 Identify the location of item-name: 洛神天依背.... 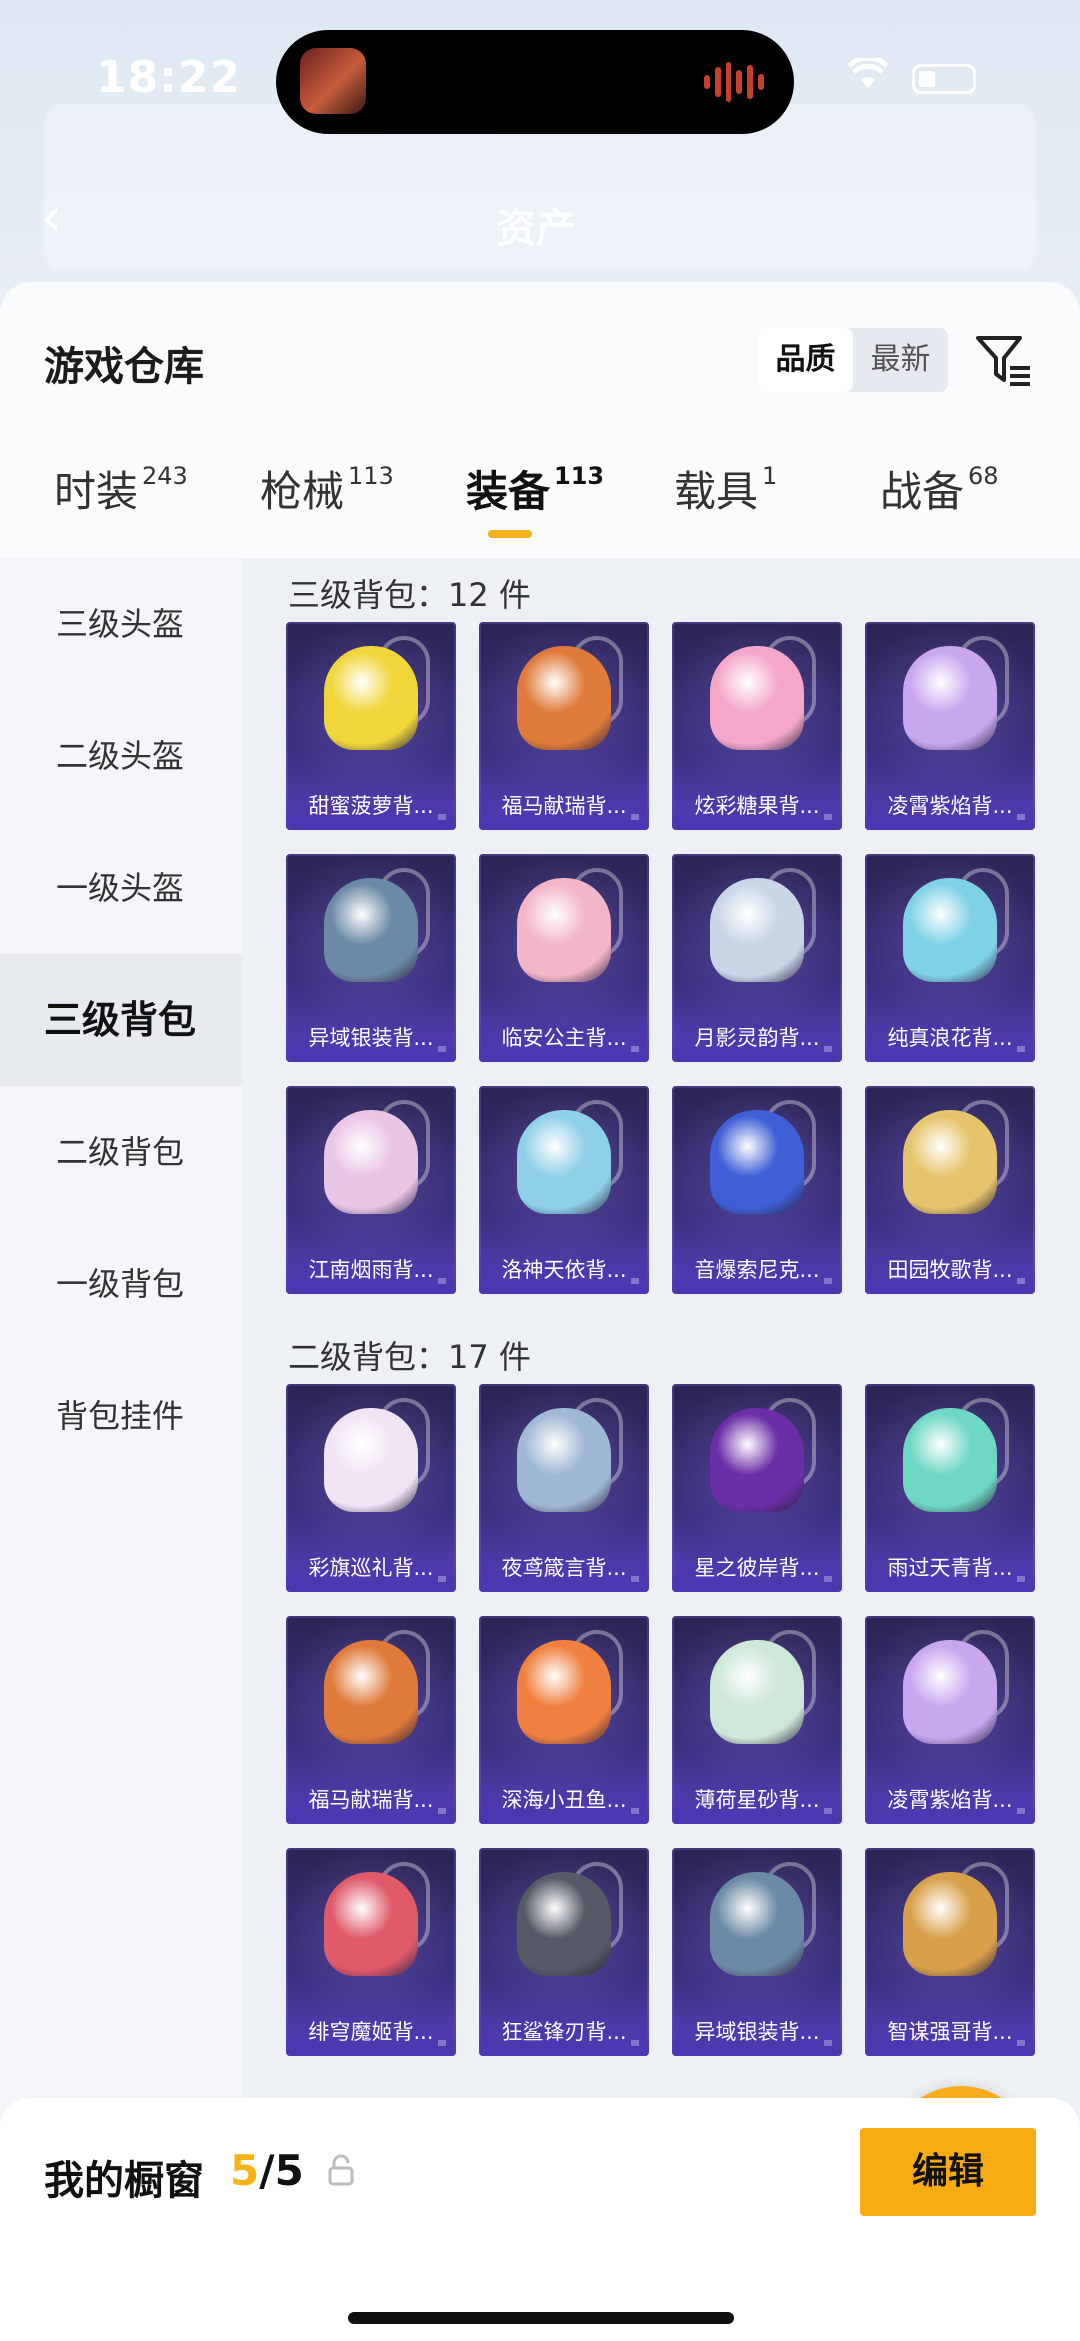
(564, 1270).